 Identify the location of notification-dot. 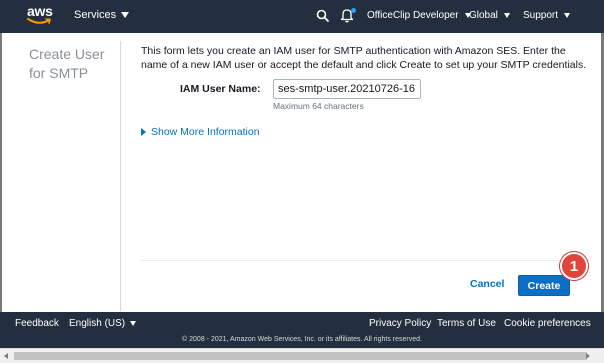
(353, 10).